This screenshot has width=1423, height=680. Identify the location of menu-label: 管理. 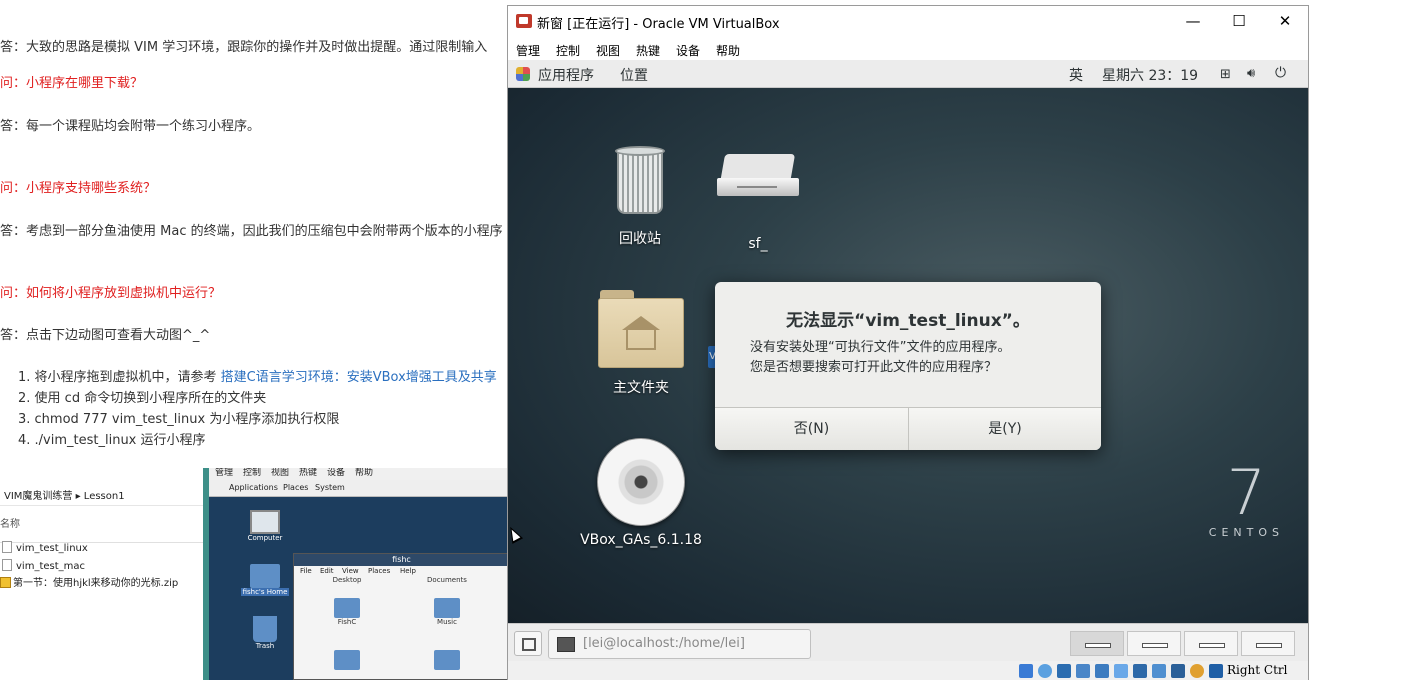
(224, 473).